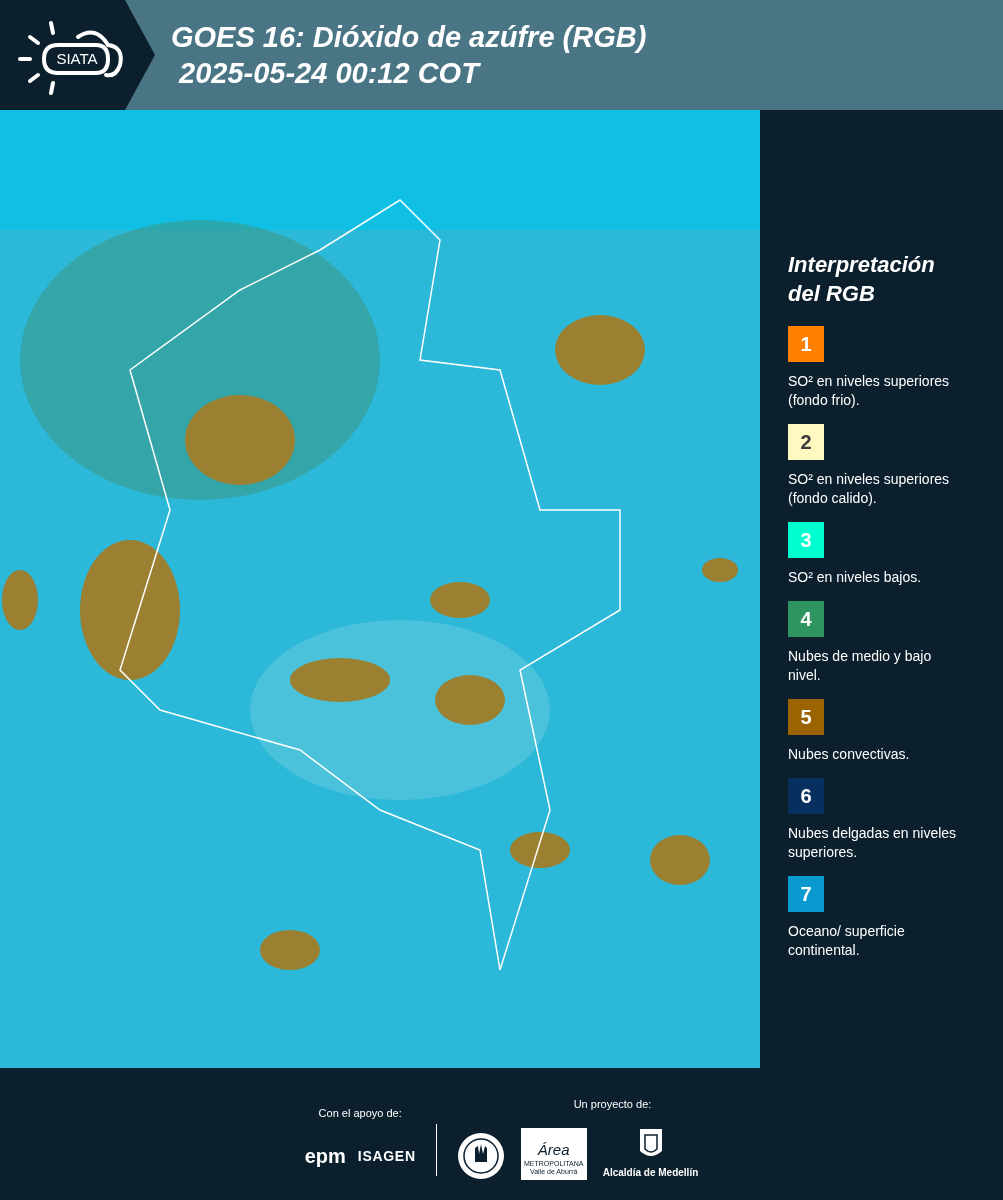 The height and width of the screenshot is (1200, 1003). I want to click on epm-logo: epm, so click(325, 1157).